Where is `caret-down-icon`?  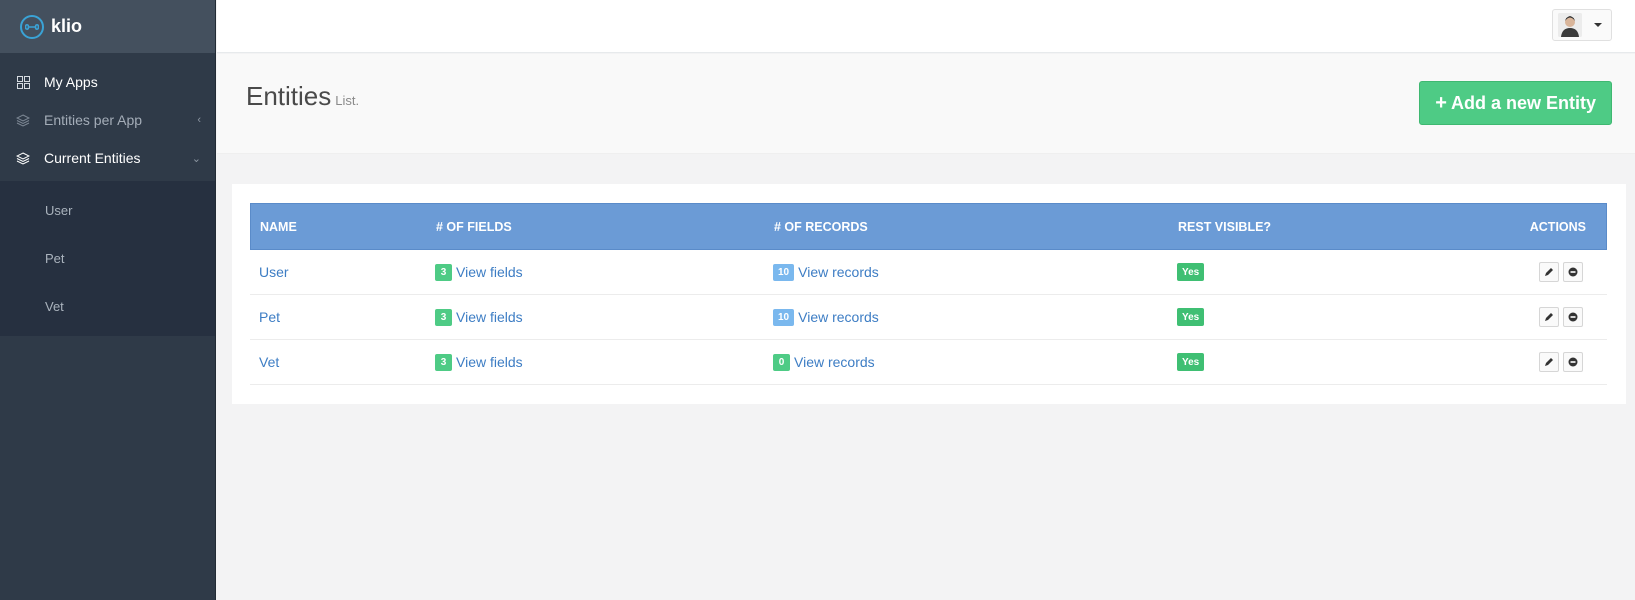 caret-down-icon is located at coordinates (1598, 25).